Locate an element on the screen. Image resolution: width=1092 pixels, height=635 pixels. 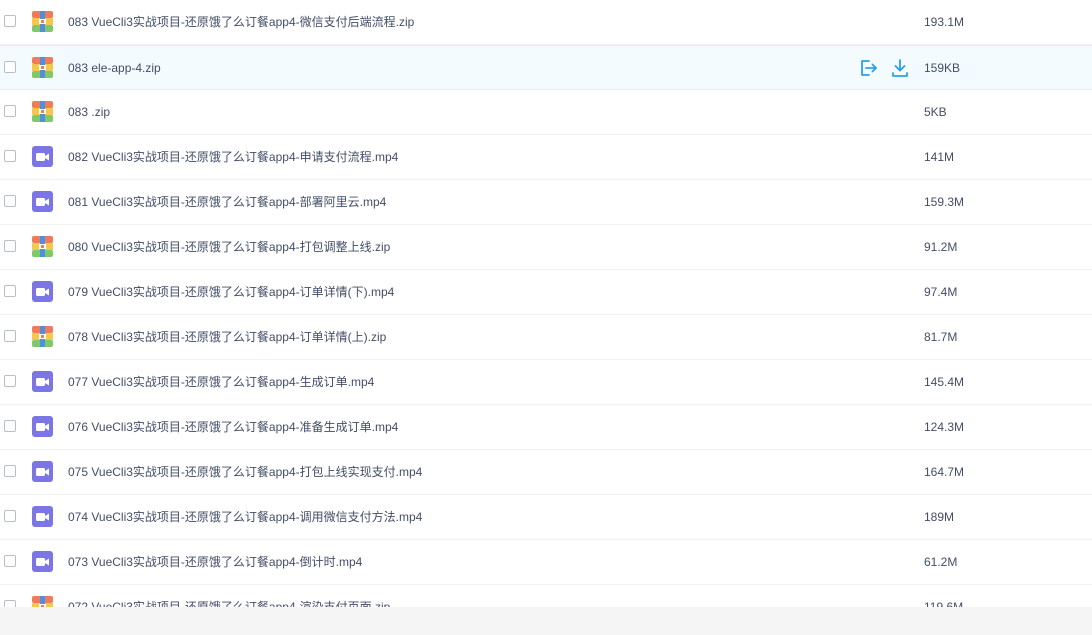
file-name: 083 VueCli3实战项目-还原饿了么订餐app4-微信支付后端流程.zip is located at coordinates (241, 22).